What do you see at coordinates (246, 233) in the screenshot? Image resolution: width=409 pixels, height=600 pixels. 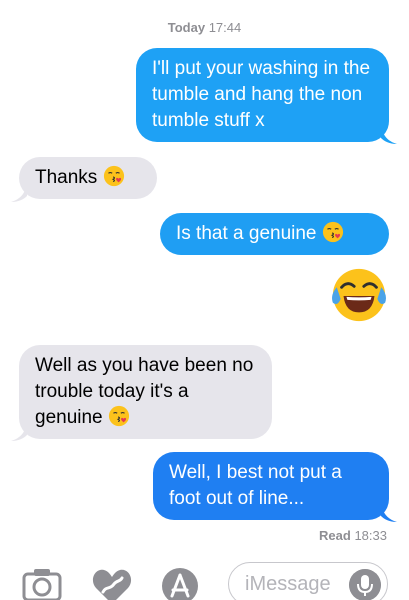 I see `message-text: Is that a genuine` at bounding box center [246, 233].